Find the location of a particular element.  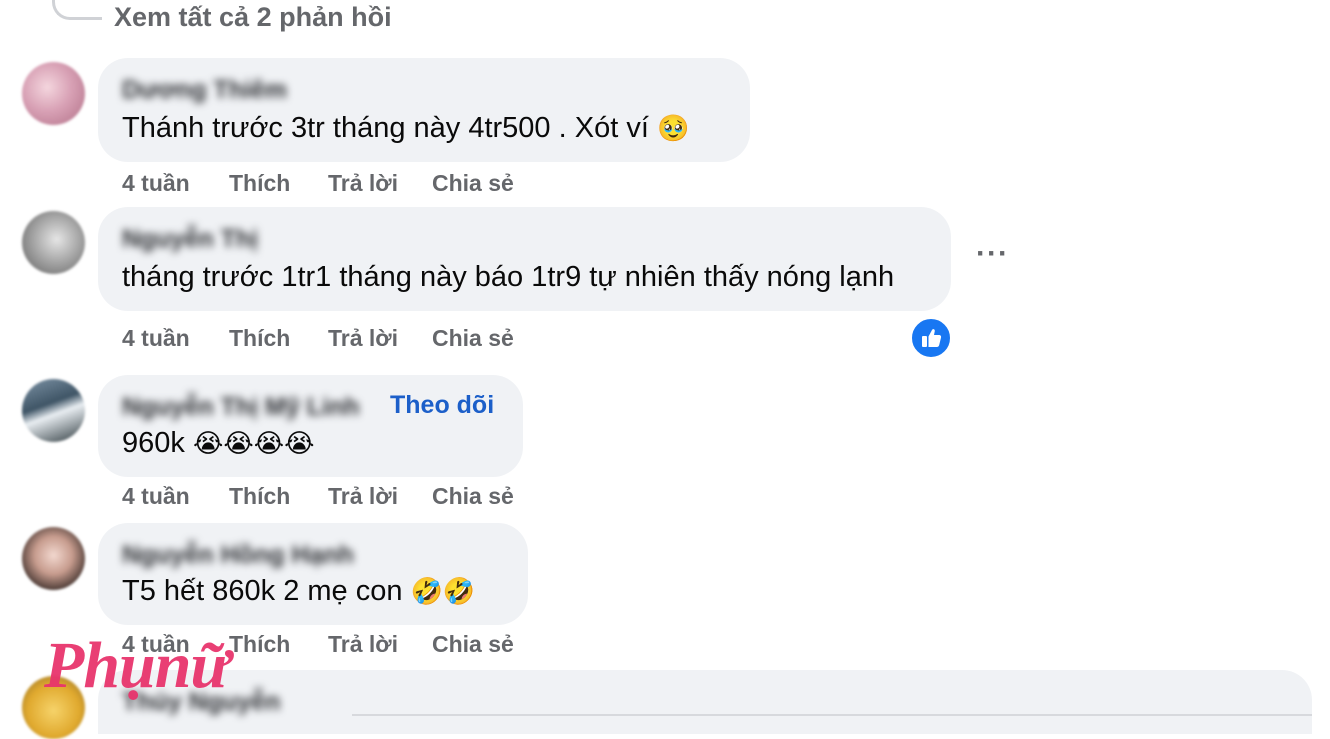

watermark-logo: Phụnữ is located at coordinates (137, 665).